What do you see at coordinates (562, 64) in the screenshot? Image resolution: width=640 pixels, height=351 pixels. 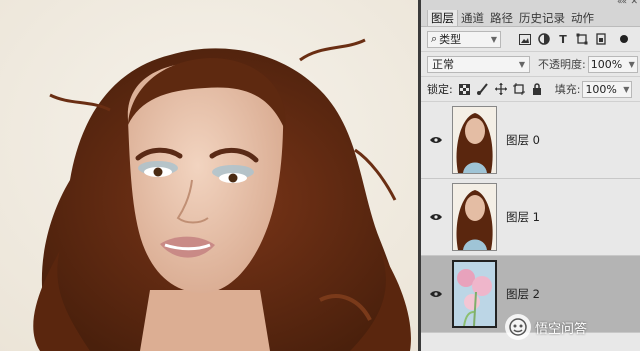 I see `opacity-label: 不透明度:` at bounding box center [562, 64].